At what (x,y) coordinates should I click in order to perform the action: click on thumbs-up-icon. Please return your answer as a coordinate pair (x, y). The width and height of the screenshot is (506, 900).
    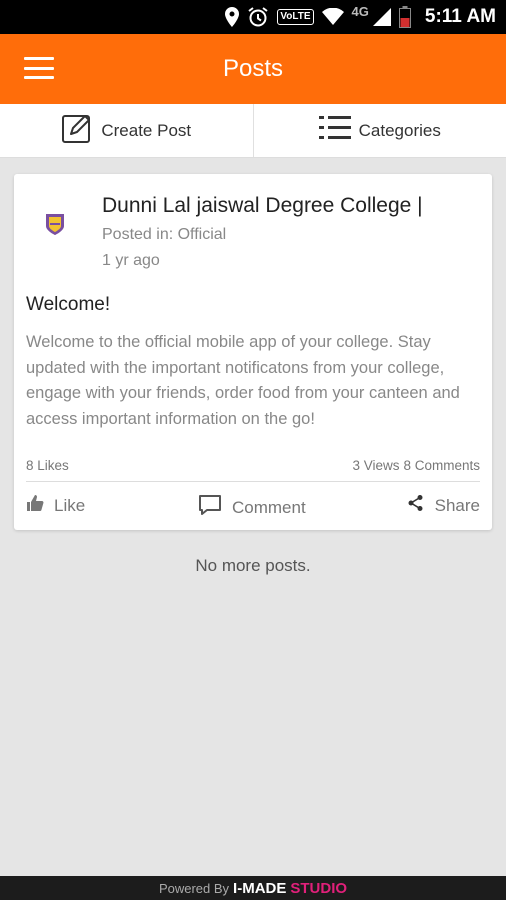
    Looking at the image, I should click on (35, 505).